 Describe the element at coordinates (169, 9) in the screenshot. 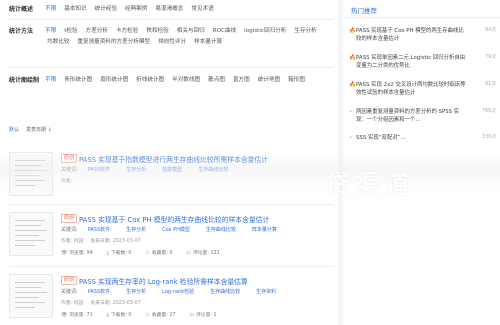

I see `filter-option: 易混淆概念` at that location.